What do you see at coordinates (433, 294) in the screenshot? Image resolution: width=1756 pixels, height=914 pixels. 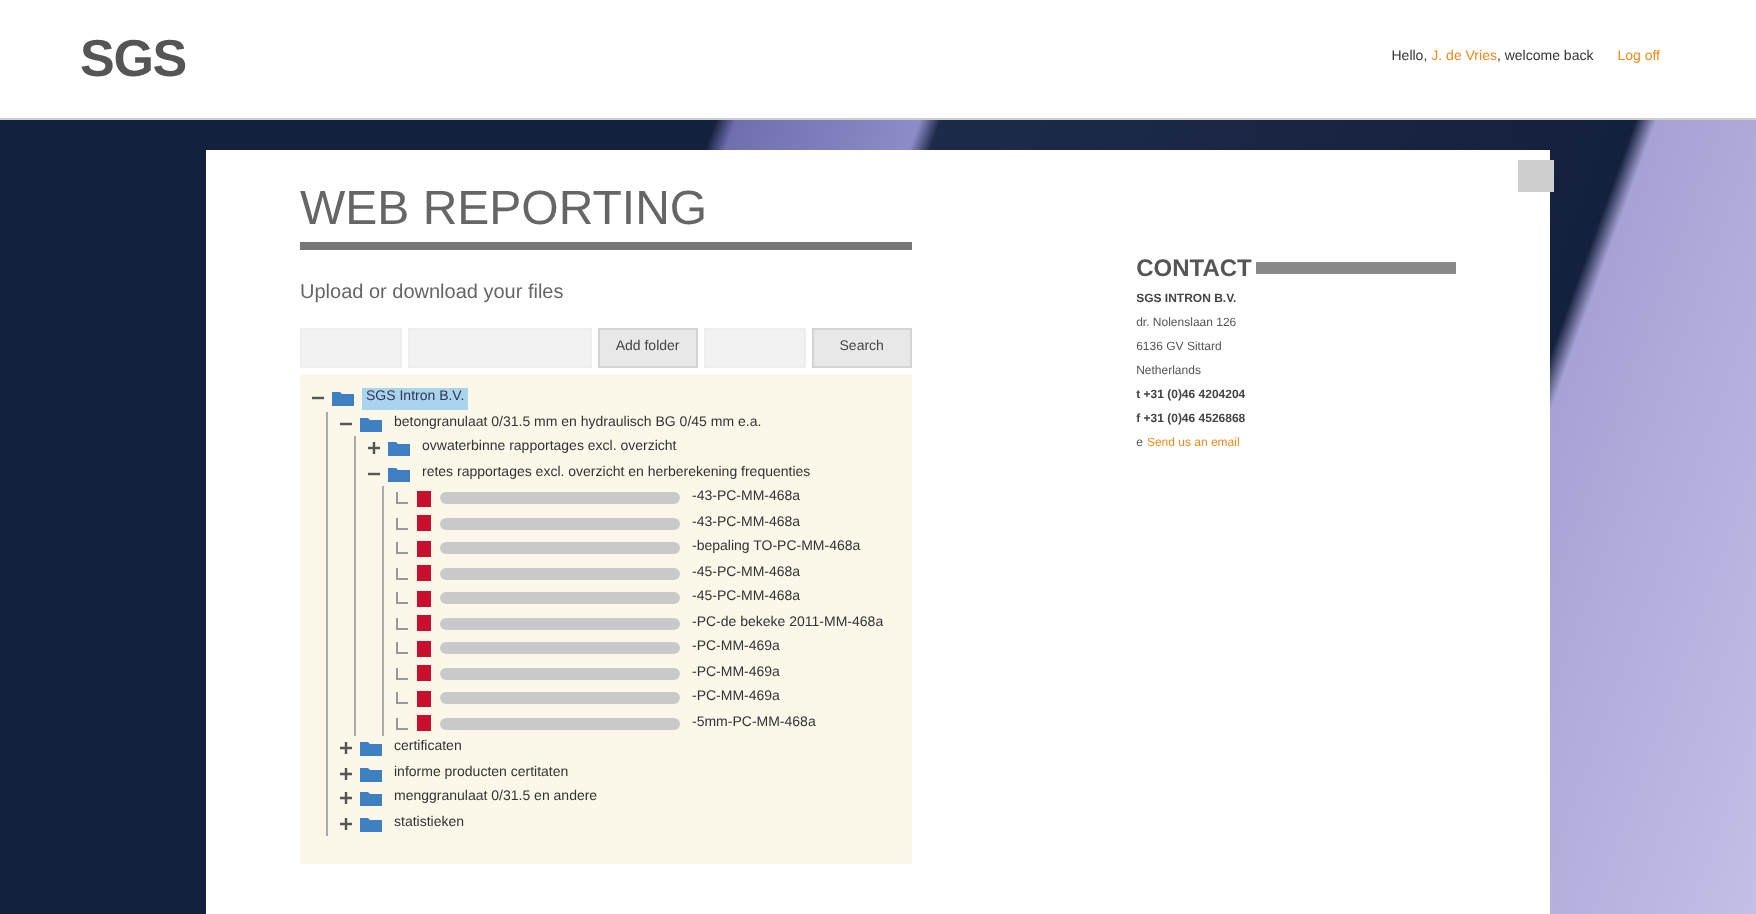 I see `subtitle: Upload or download your files` at bounding box center [433, 294].